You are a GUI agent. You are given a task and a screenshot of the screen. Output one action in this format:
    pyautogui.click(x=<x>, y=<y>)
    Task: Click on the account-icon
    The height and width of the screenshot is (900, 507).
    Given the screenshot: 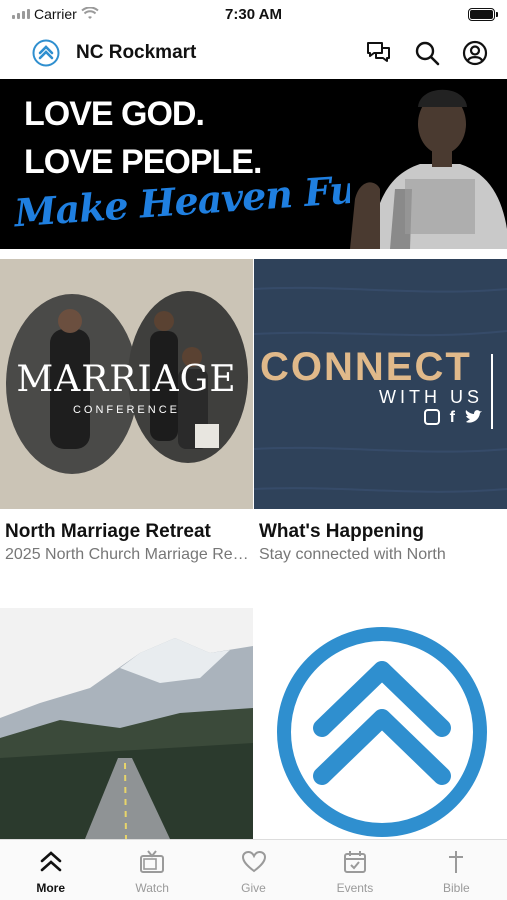 What is the action you would take?
    pyautogui.click(x=475, y=53)
    